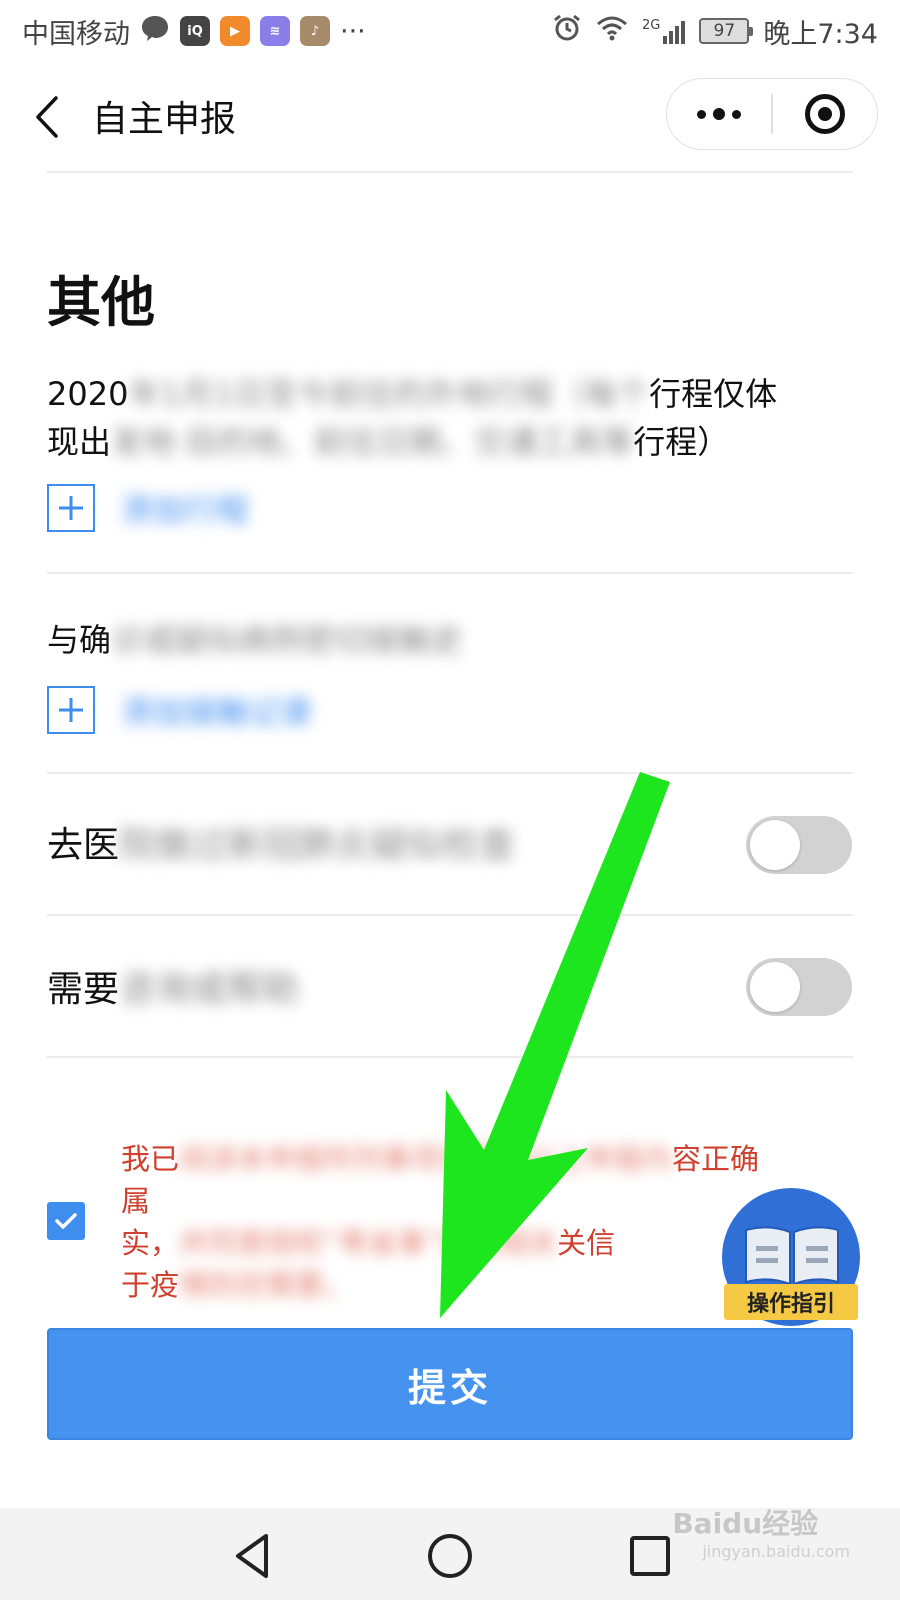  What do you see at coordinates (353, 31) in the screenshot?
I see `more-notifications: ···` at bounding box center [353, 31].